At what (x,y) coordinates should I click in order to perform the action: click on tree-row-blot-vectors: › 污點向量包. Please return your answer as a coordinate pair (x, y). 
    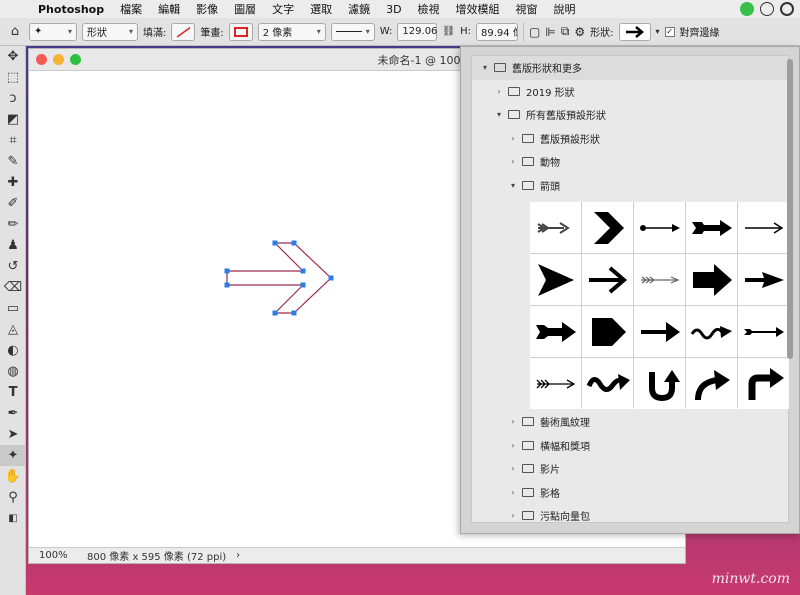
    Looking at the image, I should click on (622, 516).